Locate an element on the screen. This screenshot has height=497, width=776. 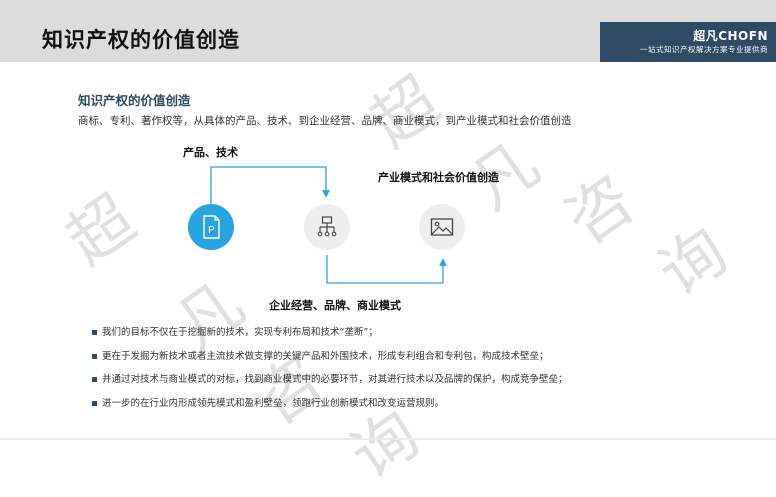
org-chart-icon is located at coordinates (327, 226).